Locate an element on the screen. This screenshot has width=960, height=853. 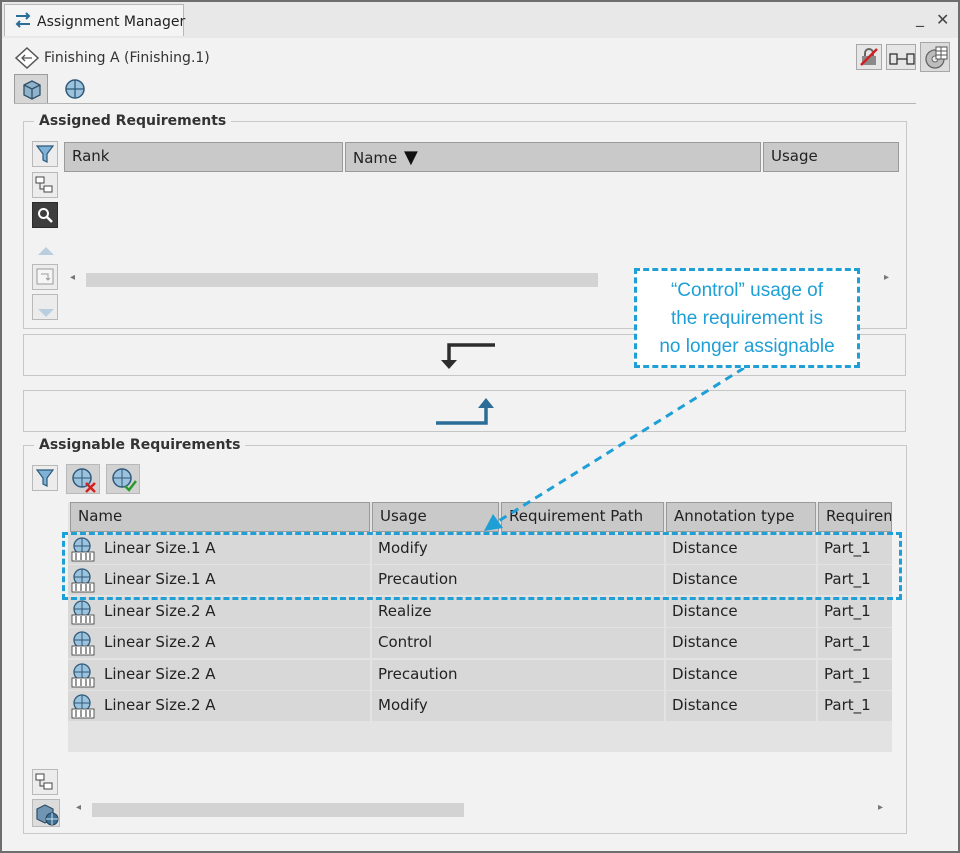
callout-line-1: “Control” usage of is located at coordinates (747, 290).